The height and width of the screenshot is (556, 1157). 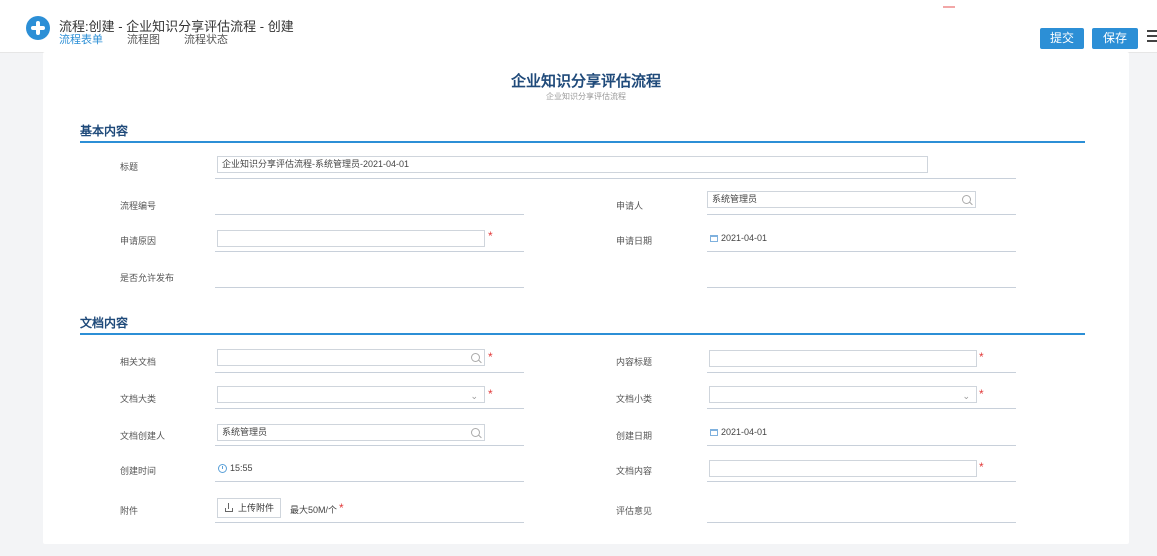 What do you see at coordinates (843, 468) in the screenshot?
I see `content-input` at bounding box center [843, 468].